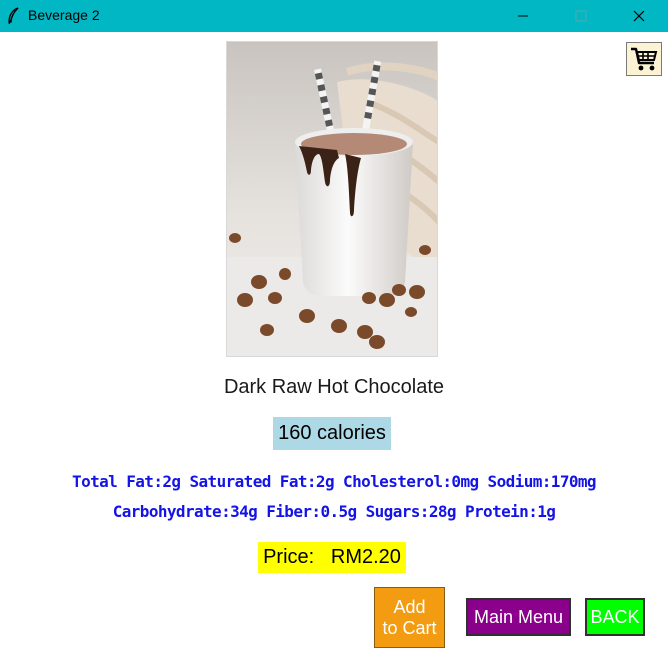 The image size is (668, 650). I want to click on shopping-cart-icon, so click(644, 59).